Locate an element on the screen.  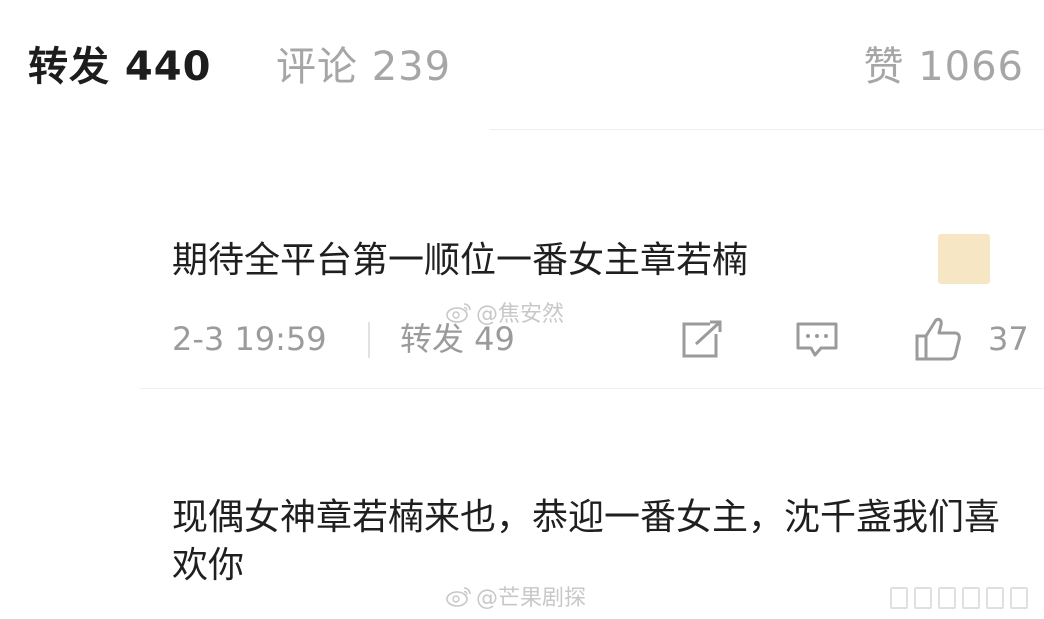
watermark-text: @芒果剧探 is located at coordinates (531, 598).